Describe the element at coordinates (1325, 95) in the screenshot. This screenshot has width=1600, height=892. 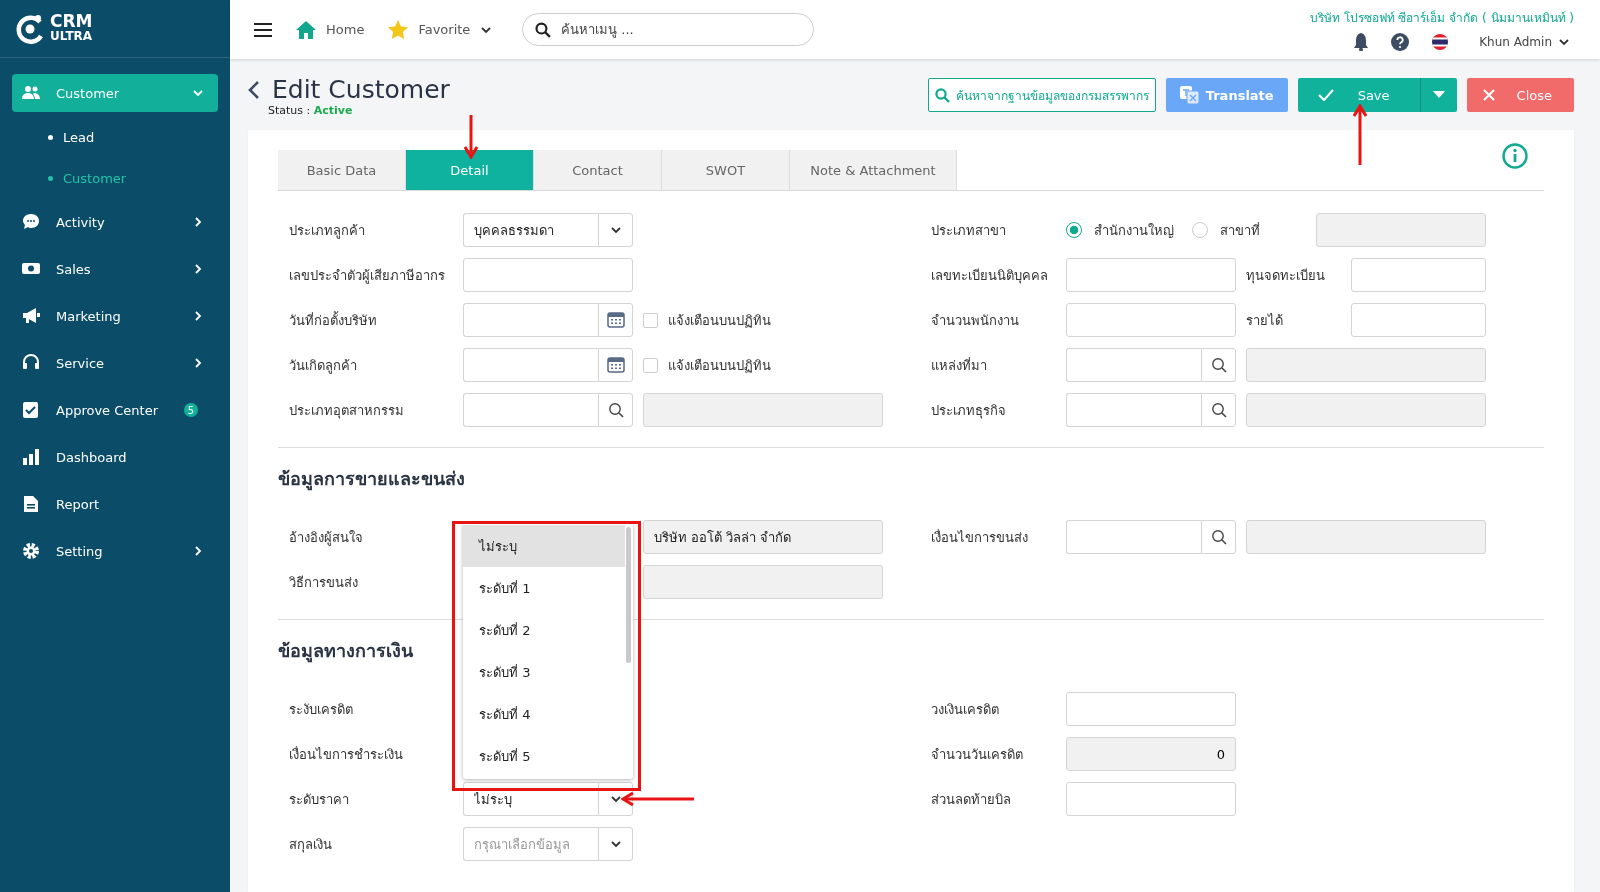
I see `check-icon` at that location.